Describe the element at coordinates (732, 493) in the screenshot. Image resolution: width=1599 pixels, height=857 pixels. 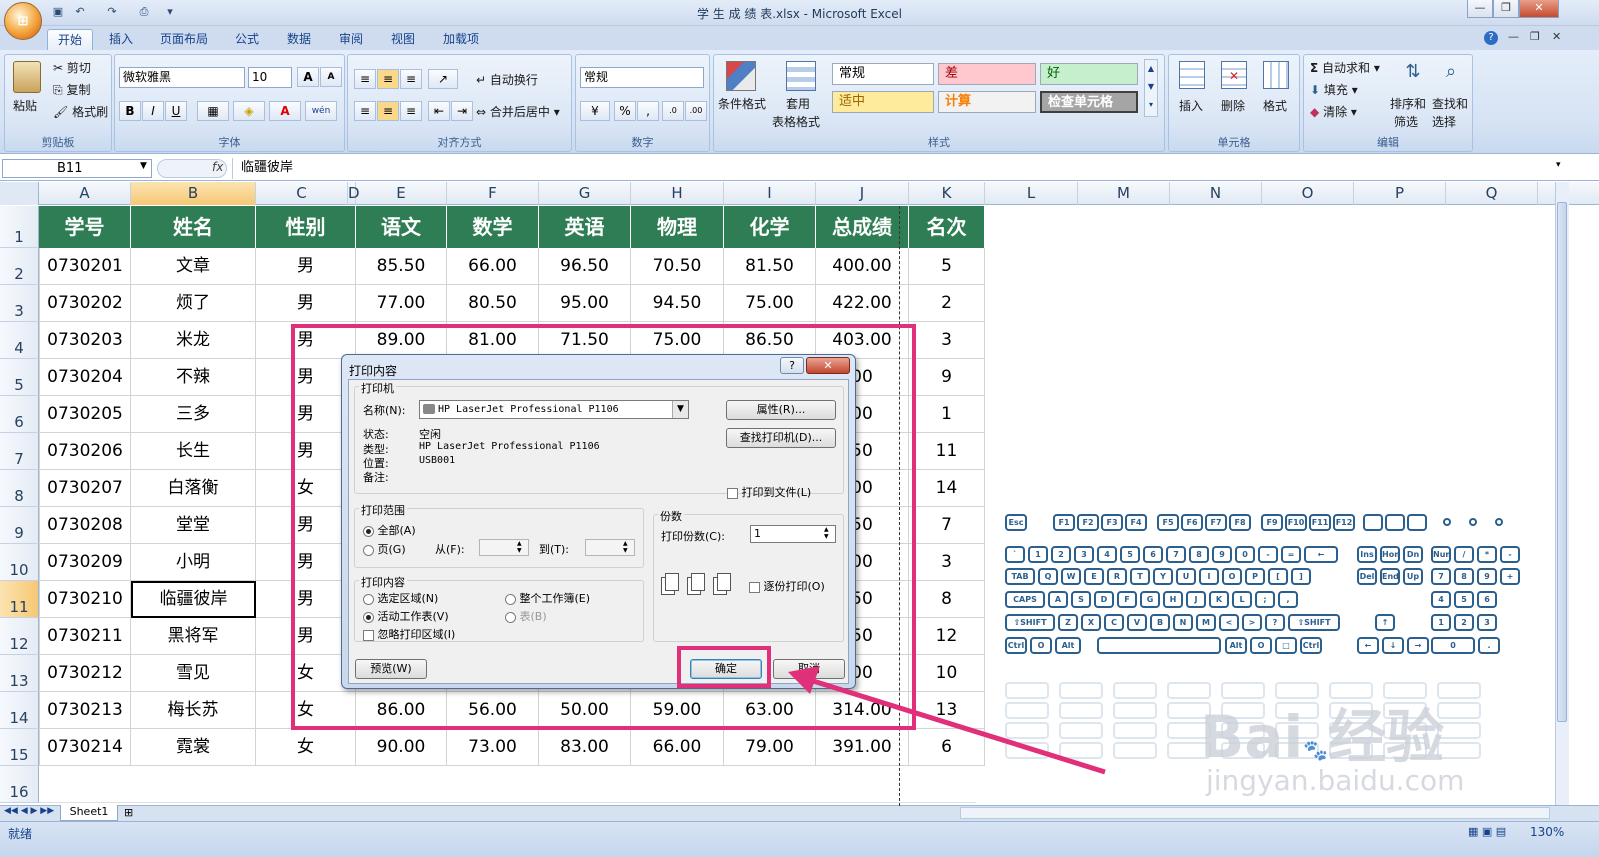
I see `print-to-file-box` at that location.